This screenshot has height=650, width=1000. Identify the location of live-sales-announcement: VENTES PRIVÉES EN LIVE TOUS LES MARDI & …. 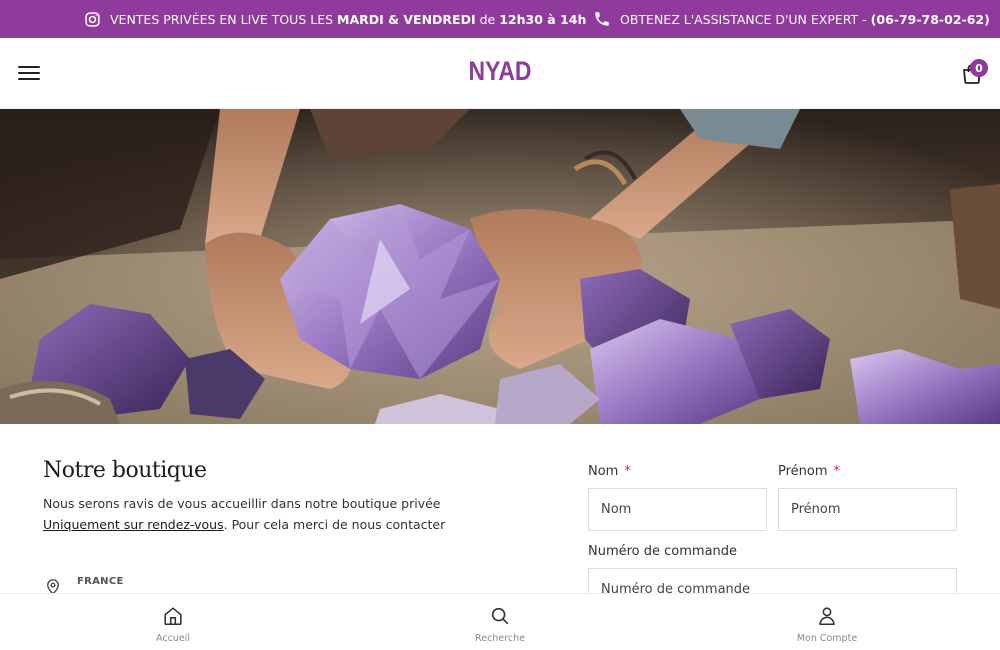
(335, 19).